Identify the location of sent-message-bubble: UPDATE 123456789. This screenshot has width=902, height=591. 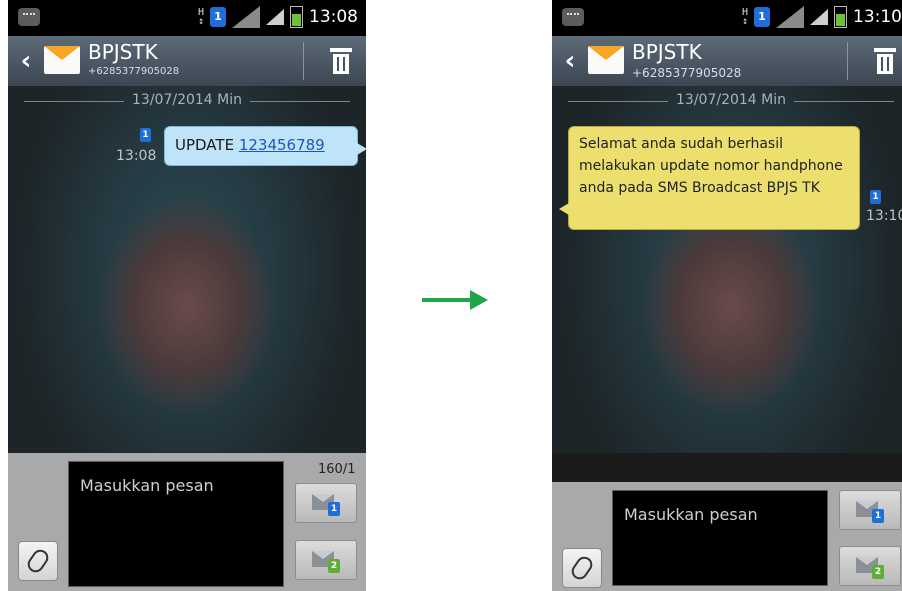
(265, 146).